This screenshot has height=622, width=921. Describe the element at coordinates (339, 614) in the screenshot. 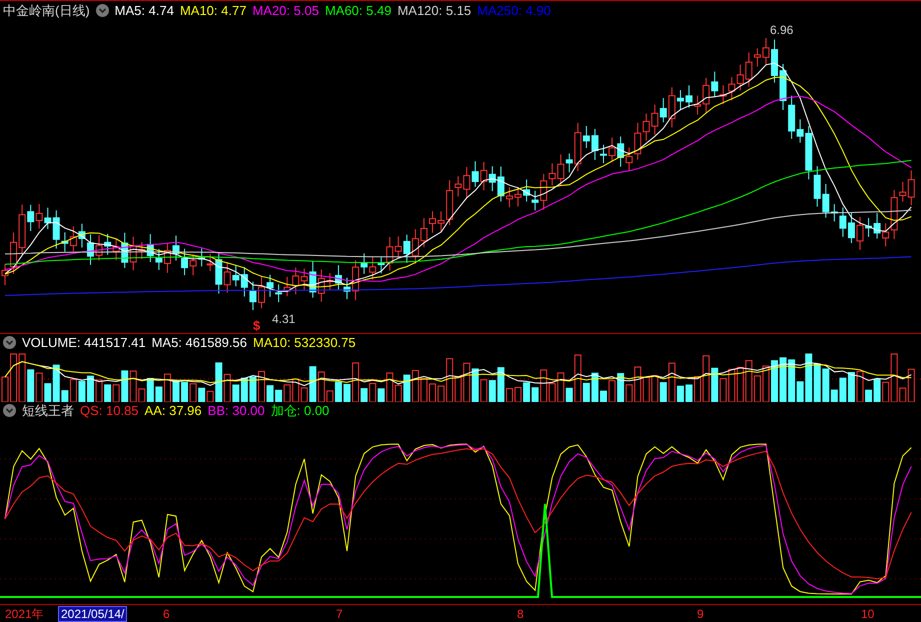

I see `axis-label: 7` at that location.